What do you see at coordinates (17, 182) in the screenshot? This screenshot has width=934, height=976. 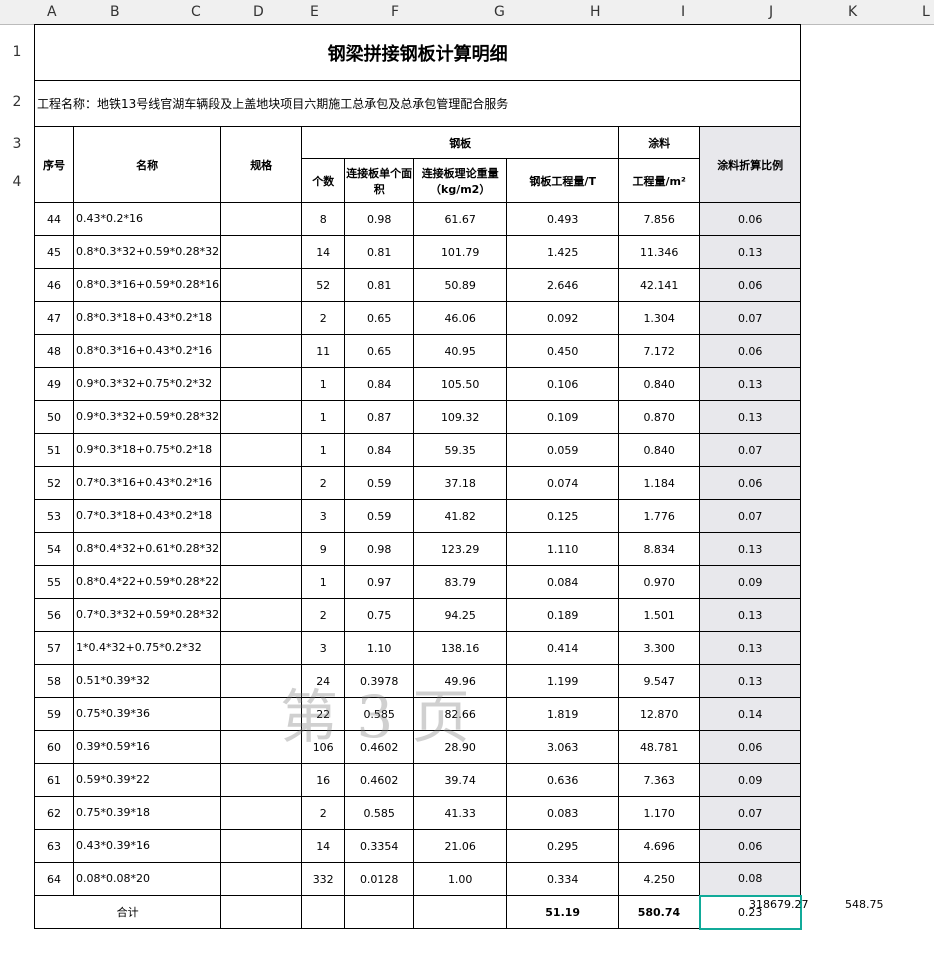 I see `row-header-4: 4` at bounding box center [17, 182].